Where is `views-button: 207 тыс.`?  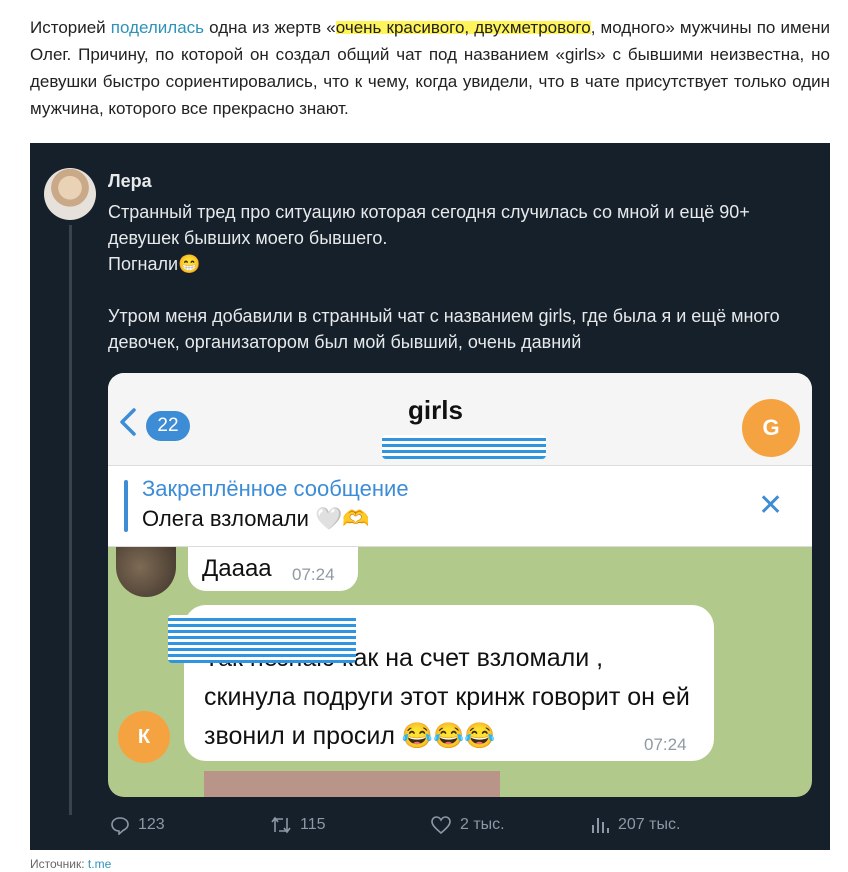 views-button: 207 тыс. is located at coordinates (635, 825).